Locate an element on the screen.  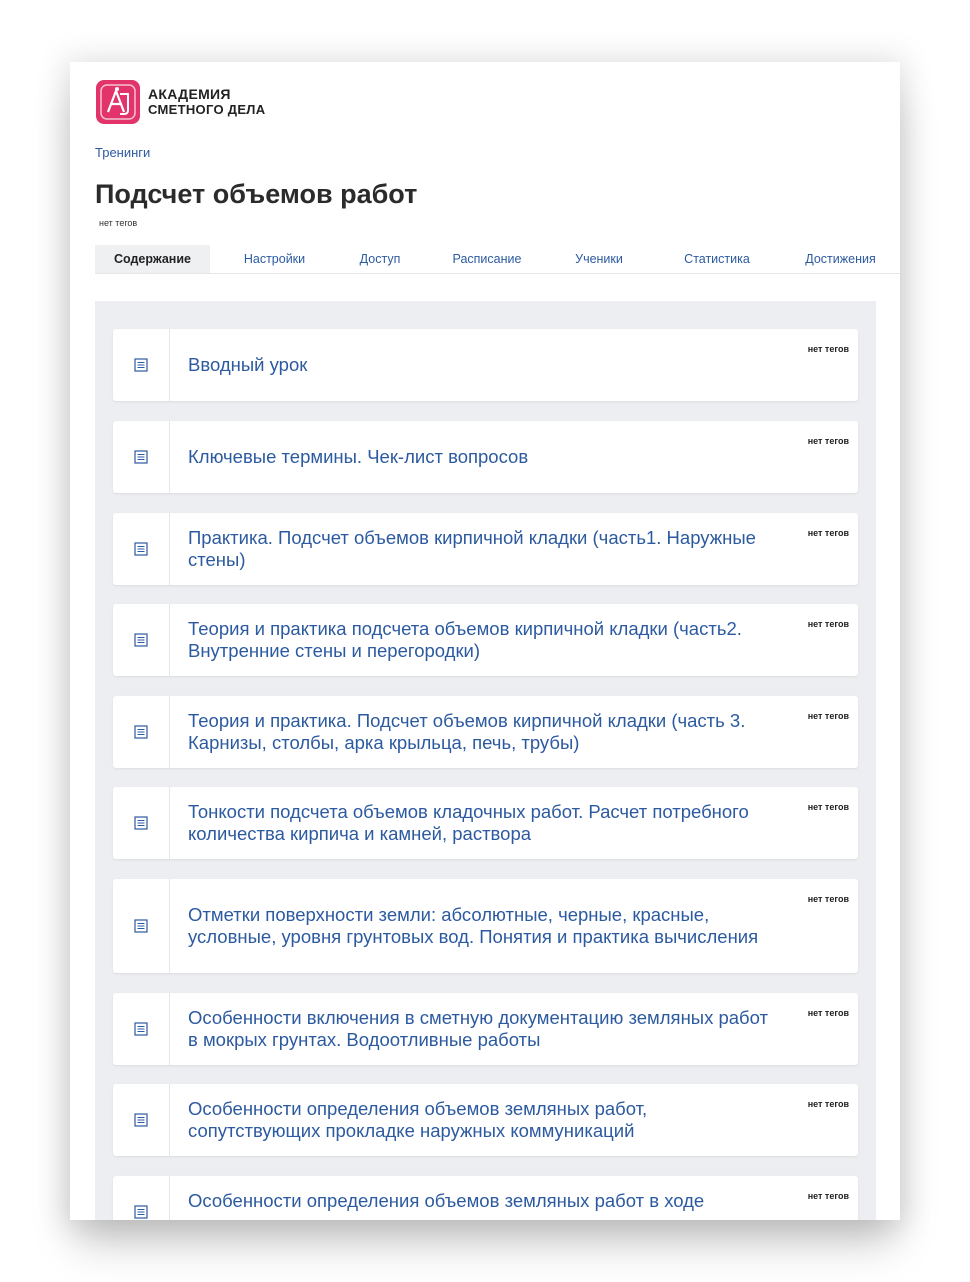
logo-line-1: АКАДЕМИЯ is located at coordinates (189, 94).